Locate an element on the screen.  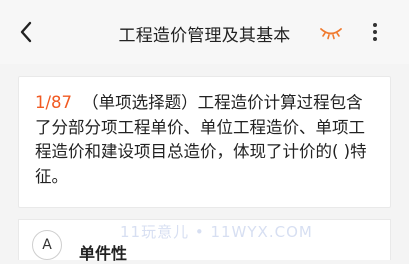
eye-toggle-button is located at coordinates (331, 32).